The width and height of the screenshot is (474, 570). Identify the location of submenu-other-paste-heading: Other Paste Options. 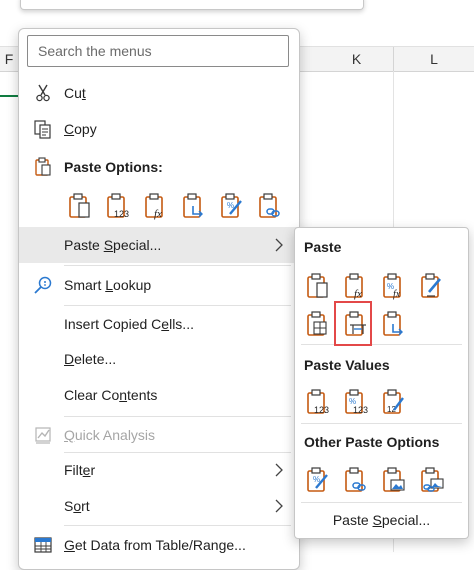
(372, 442).